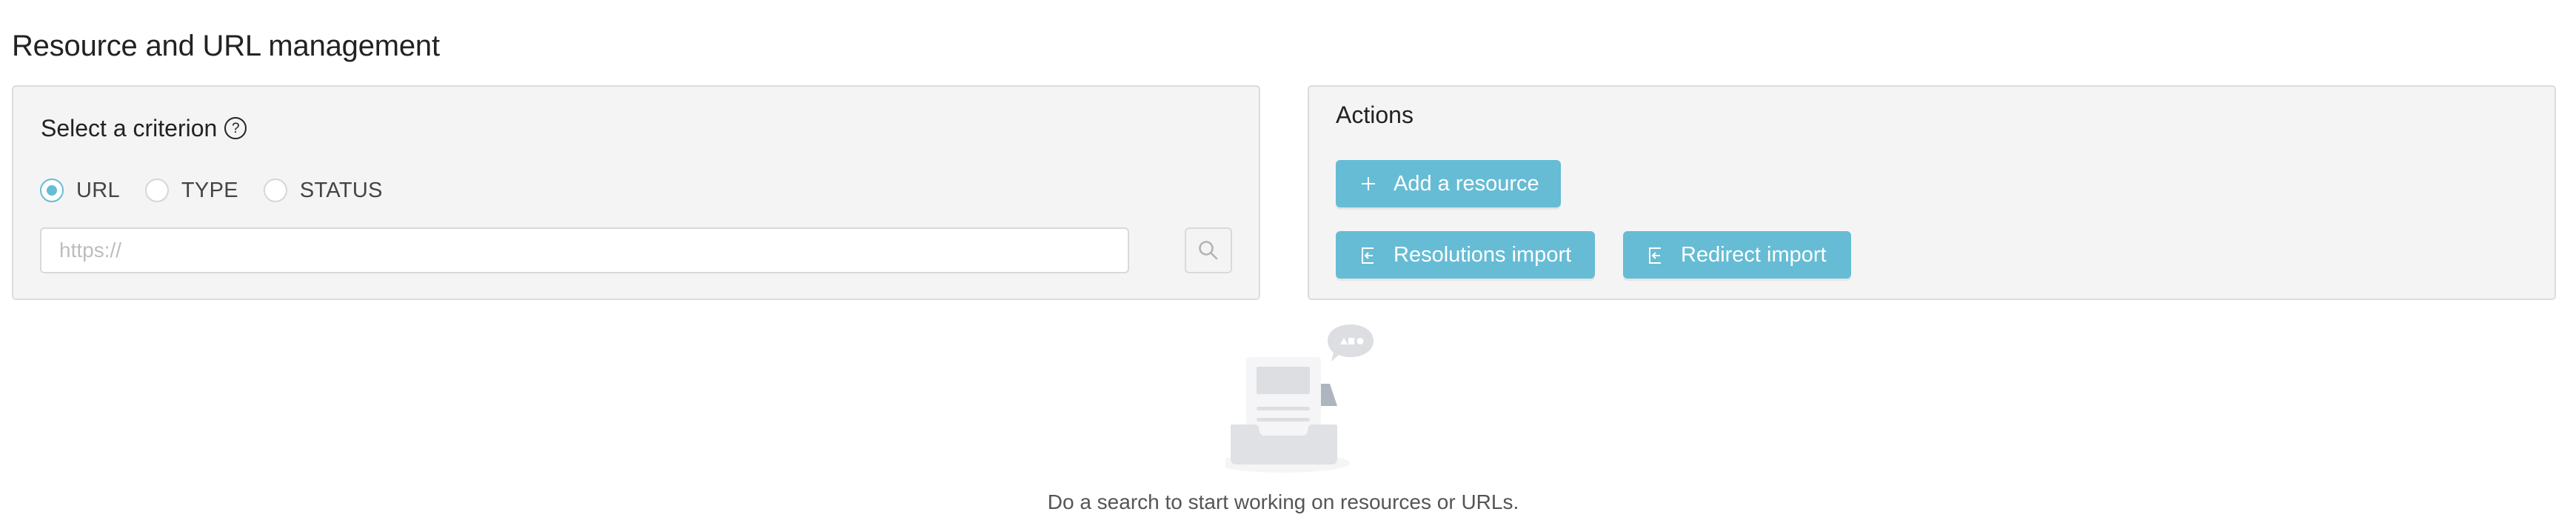 The height and width of the screenshot is (526, 2576). Describe the element at coordinates (1299, 398) in the screenshot. I see `empty-inbox-illustration` at that location.